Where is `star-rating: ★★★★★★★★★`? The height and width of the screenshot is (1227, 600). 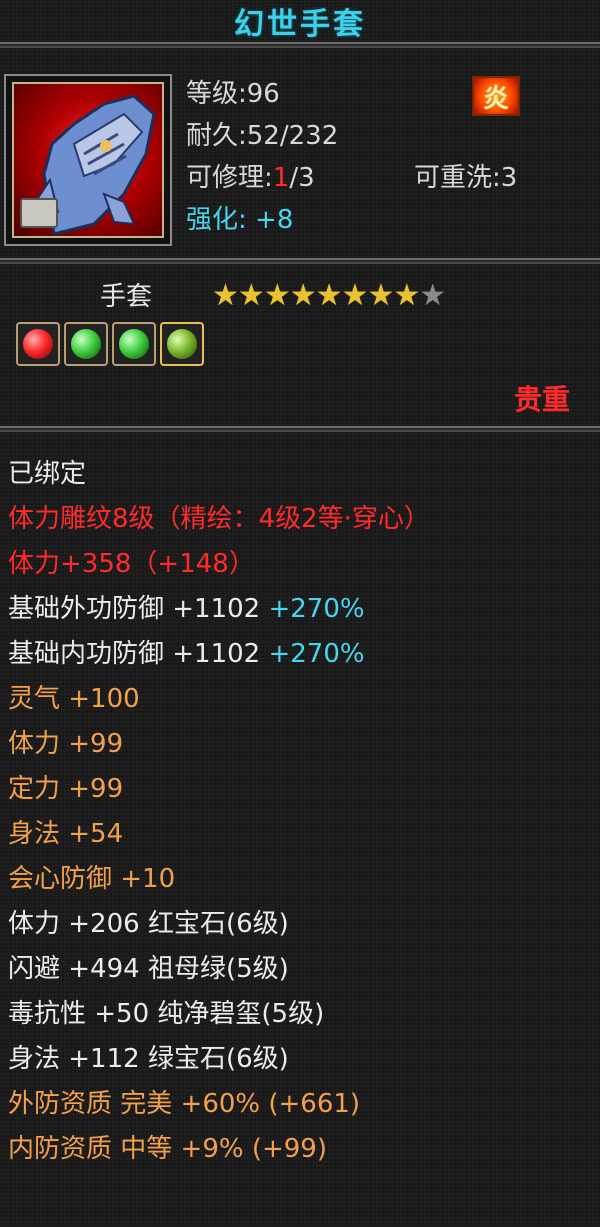
star-rating: ★★★★★★★★★ is located at coordinates (329, 295).